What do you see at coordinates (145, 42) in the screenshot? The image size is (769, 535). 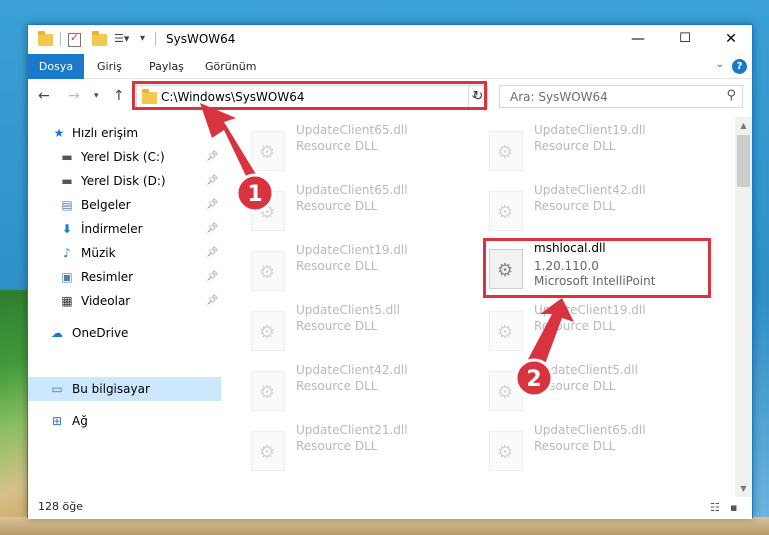 I see `quick-access-dropdown-icon: ▾` at bounding box center [145, 42].